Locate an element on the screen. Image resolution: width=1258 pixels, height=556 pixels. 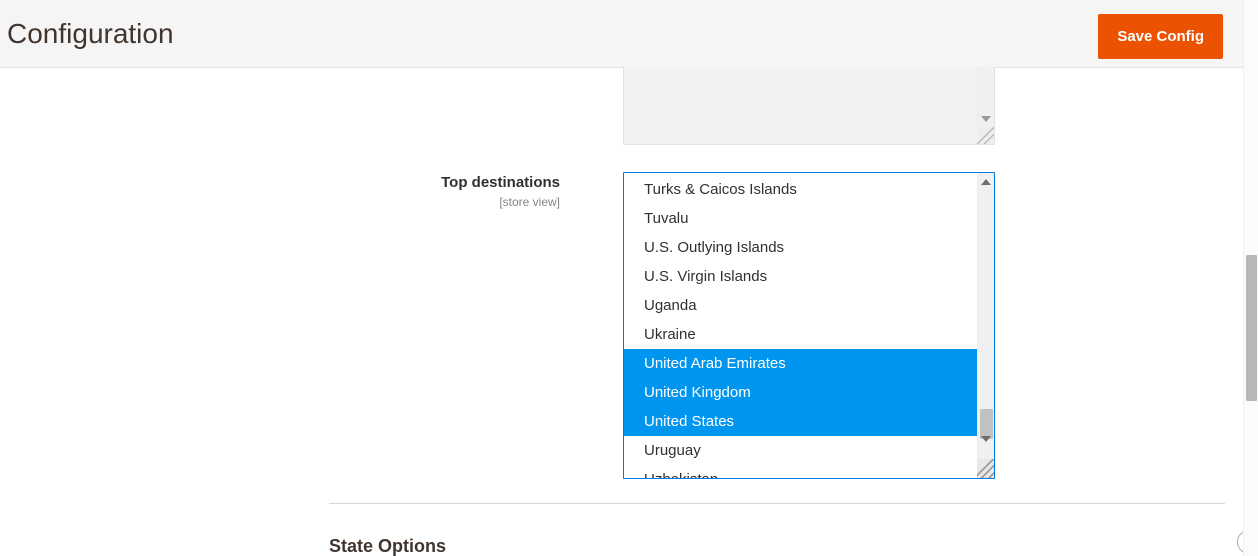
scrollbar-thumb is located at coordinates (986, 424).